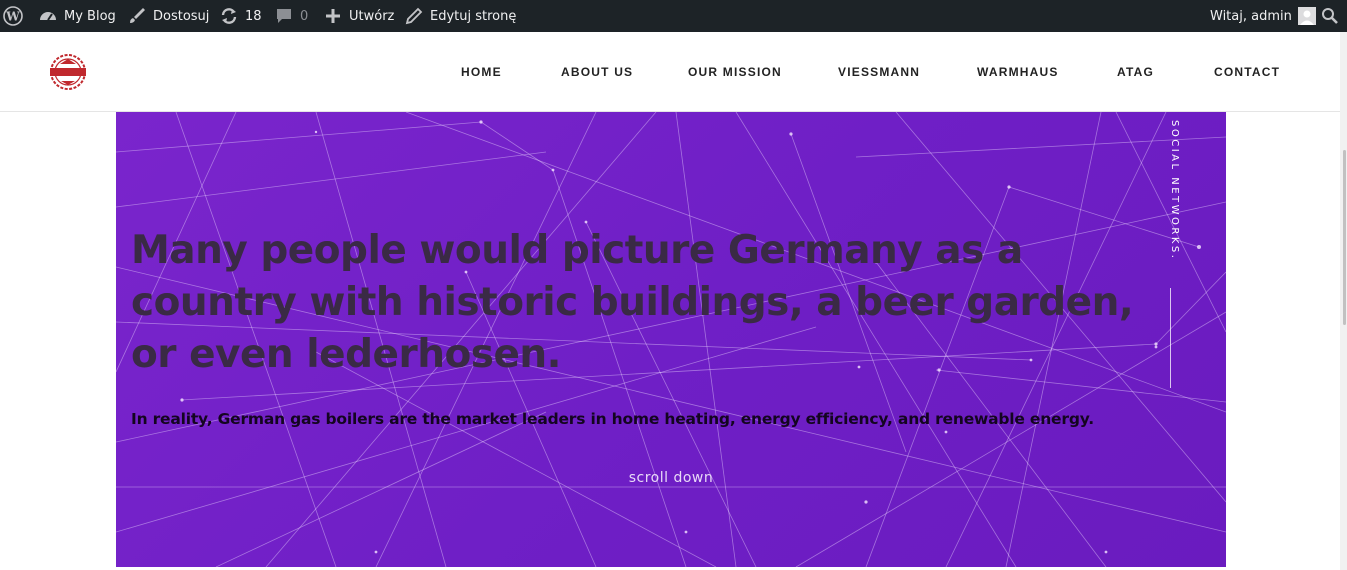  Describe the element at coordinates (229, 16) in the screenshot. I see `updates-refresh-icon` at that location.